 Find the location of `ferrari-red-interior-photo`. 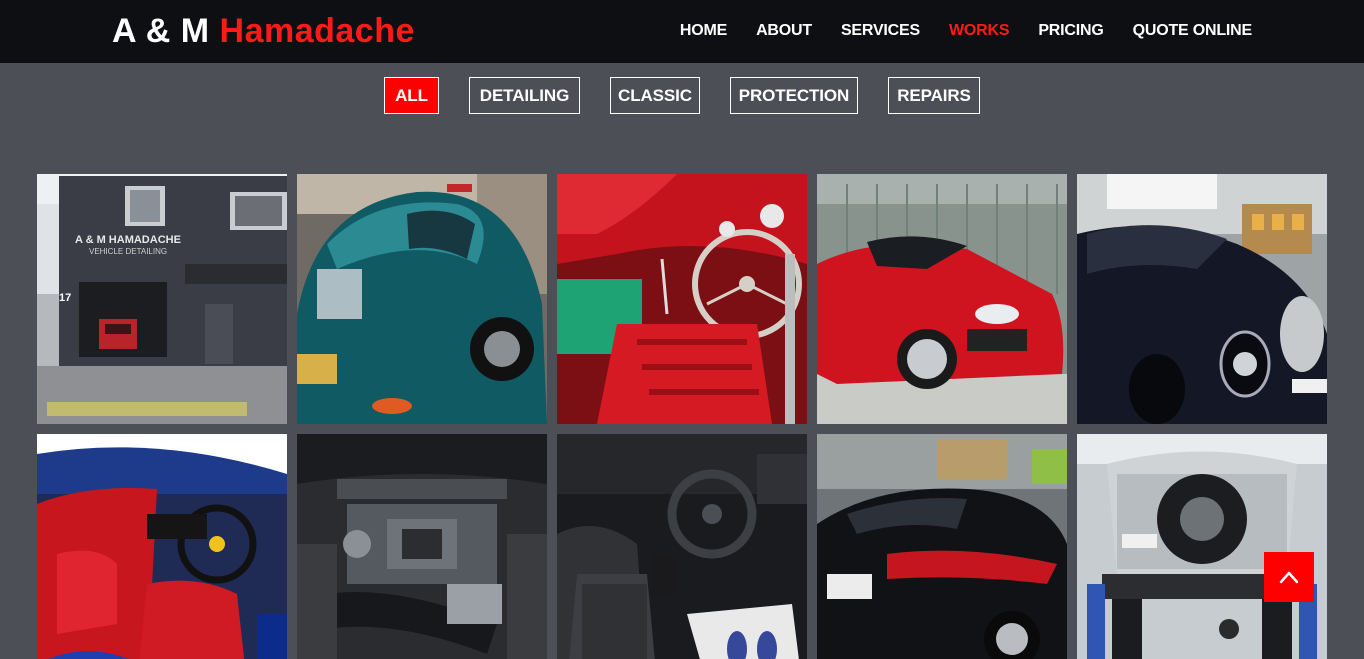

ferrari-red-interior-photo is located at coordinates (162, 546).